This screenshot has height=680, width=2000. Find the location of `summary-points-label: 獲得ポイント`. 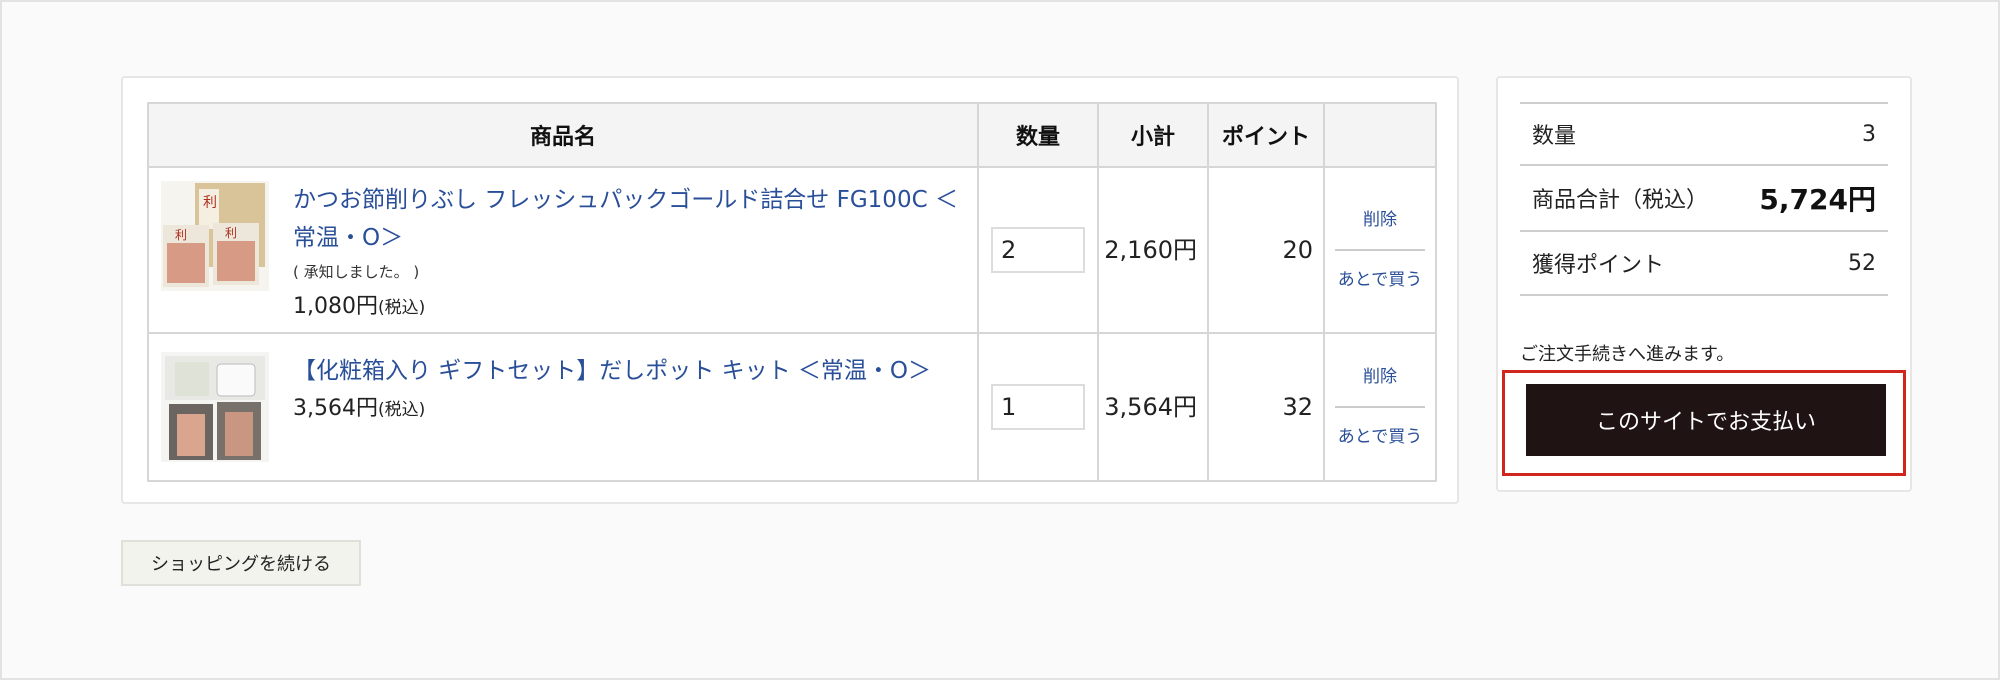

summary-points-label: 獲得ポイント is located at coordinates (1598, 265).